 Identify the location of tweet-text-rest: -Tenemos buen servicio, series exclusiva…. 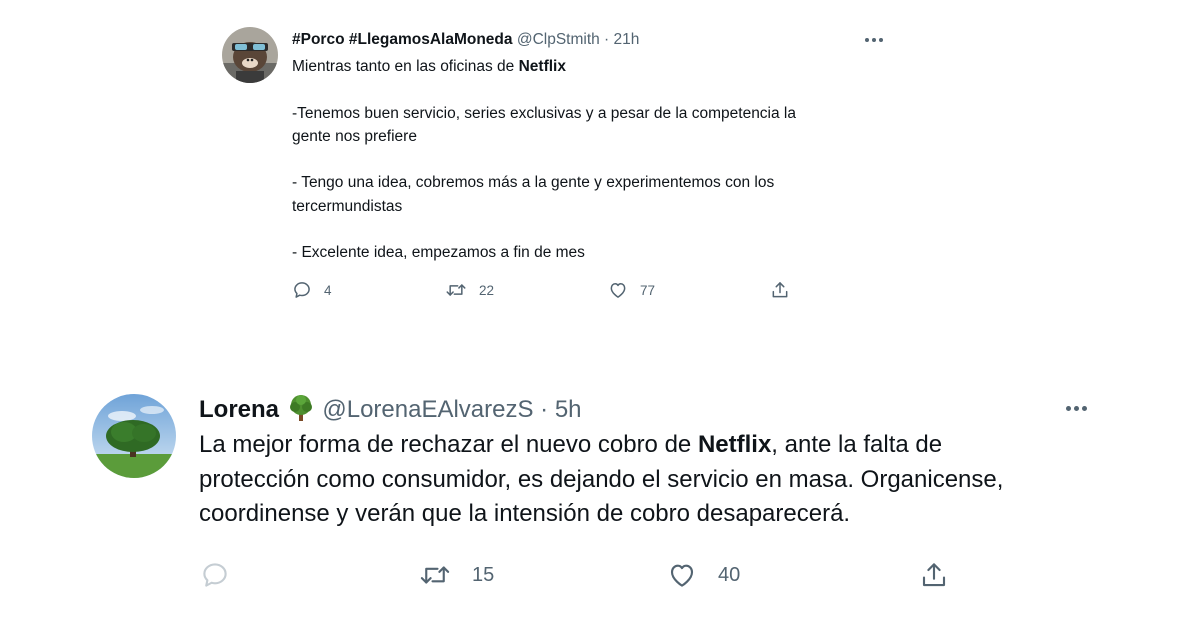
(544, 183).